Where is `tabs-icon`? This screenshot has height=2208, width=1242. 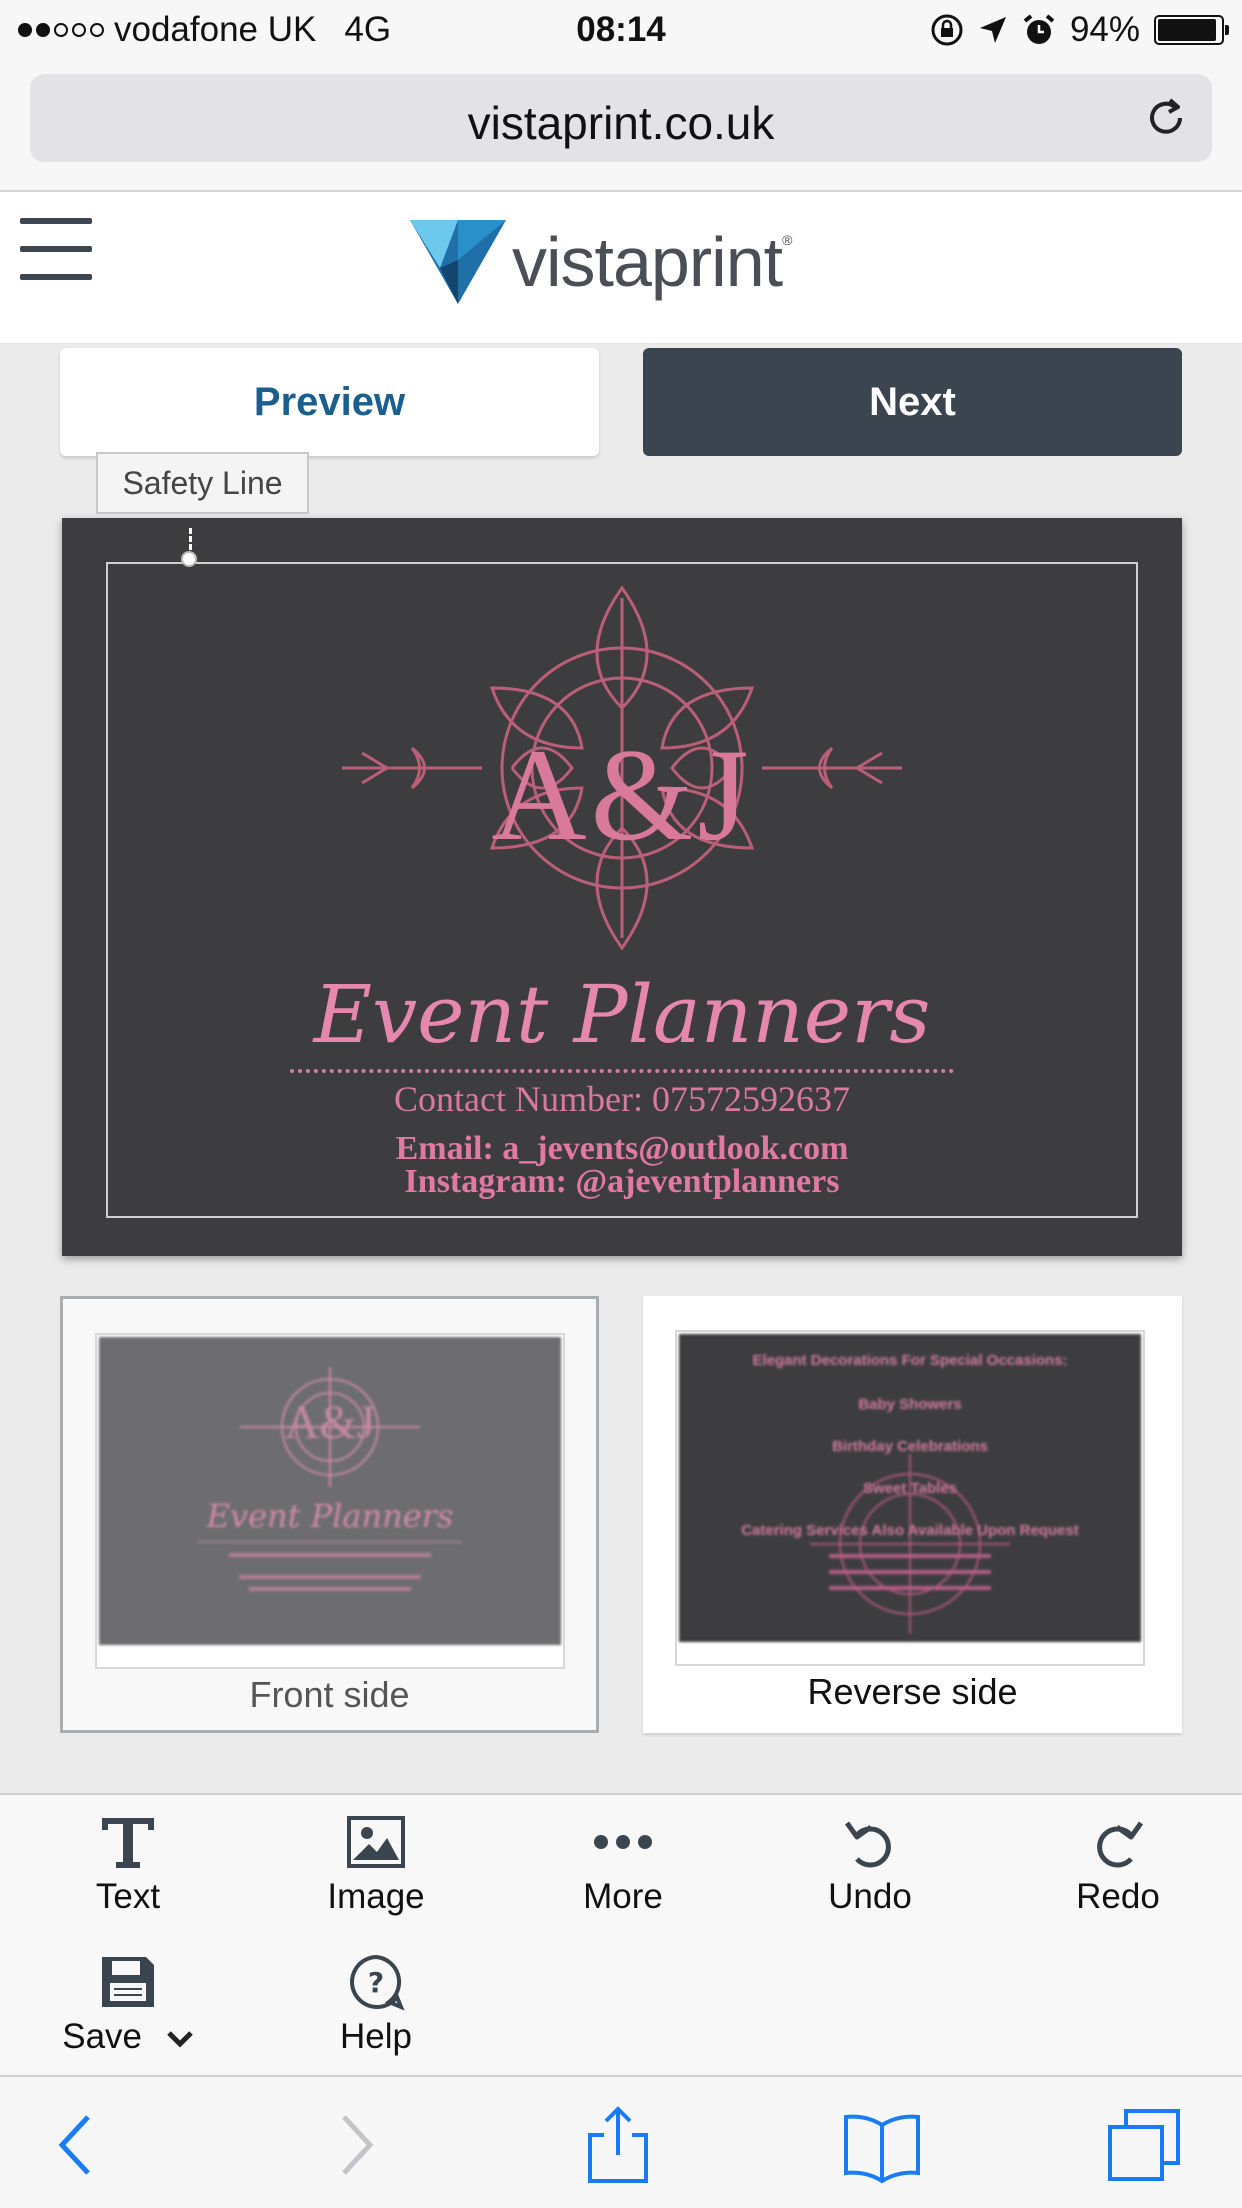
tabs-icon is located at coordinates (1144, 2145).